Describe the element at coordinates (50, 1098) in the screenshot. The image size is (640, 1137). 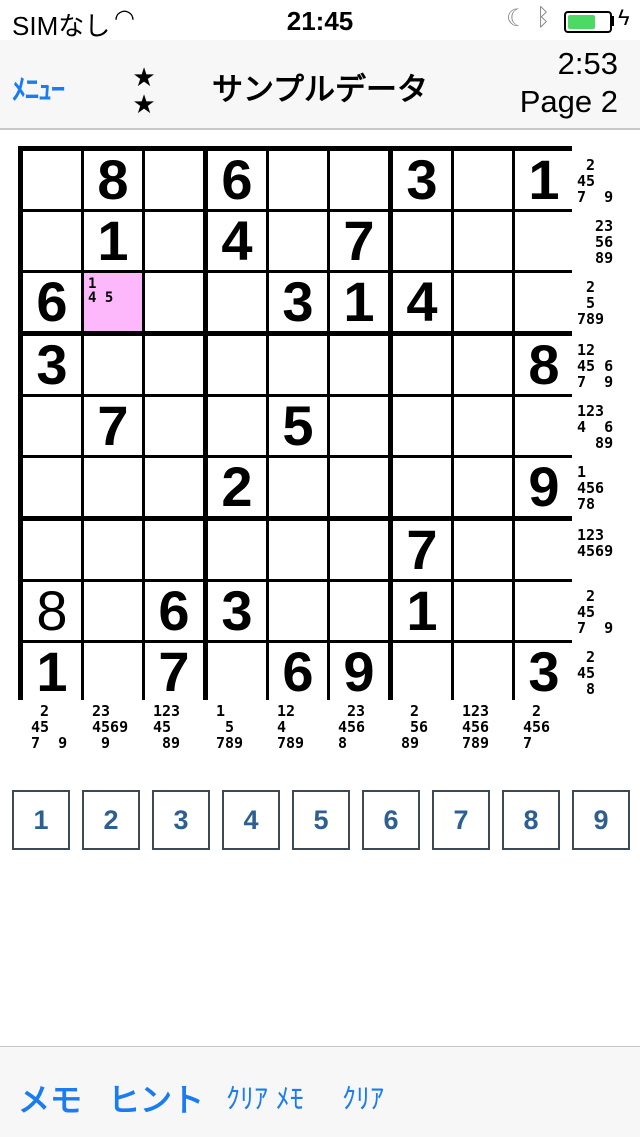
I see `memo-button: メモ` at that location.